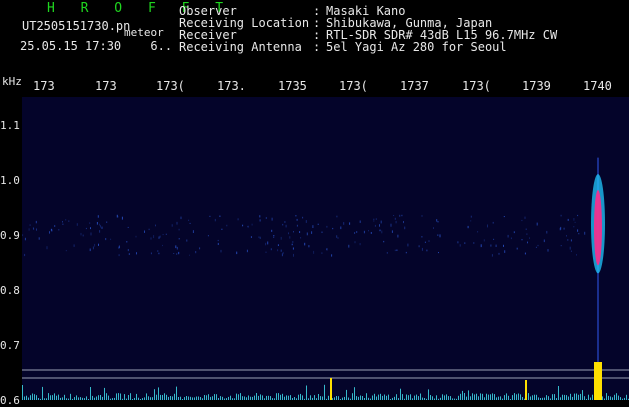 This screenshot has height=407, width=629. What do you see at coordinates (170, 86) in the screenshot?
I see `time-tick-label: 173(` at bounding box center [170, 86].